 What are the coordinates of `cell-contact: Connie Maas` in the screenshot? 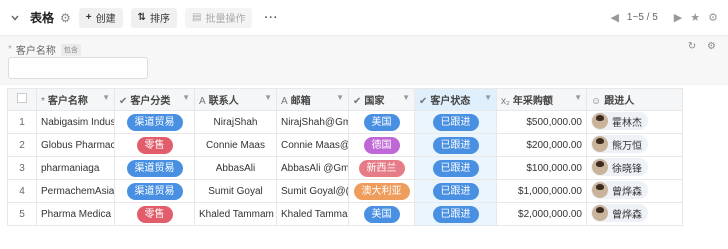 It's located at (235, 145).